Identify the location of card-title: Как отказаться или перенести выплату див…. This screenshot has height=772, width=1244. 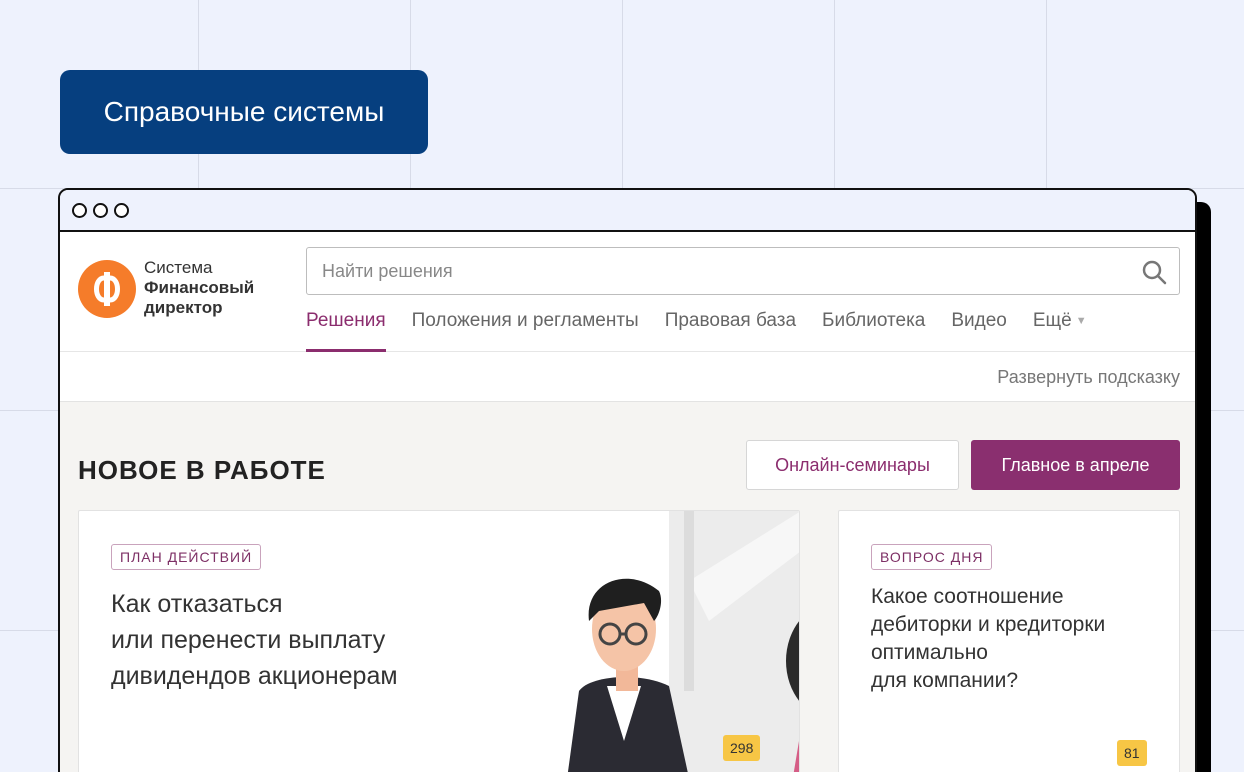
(254, 640).